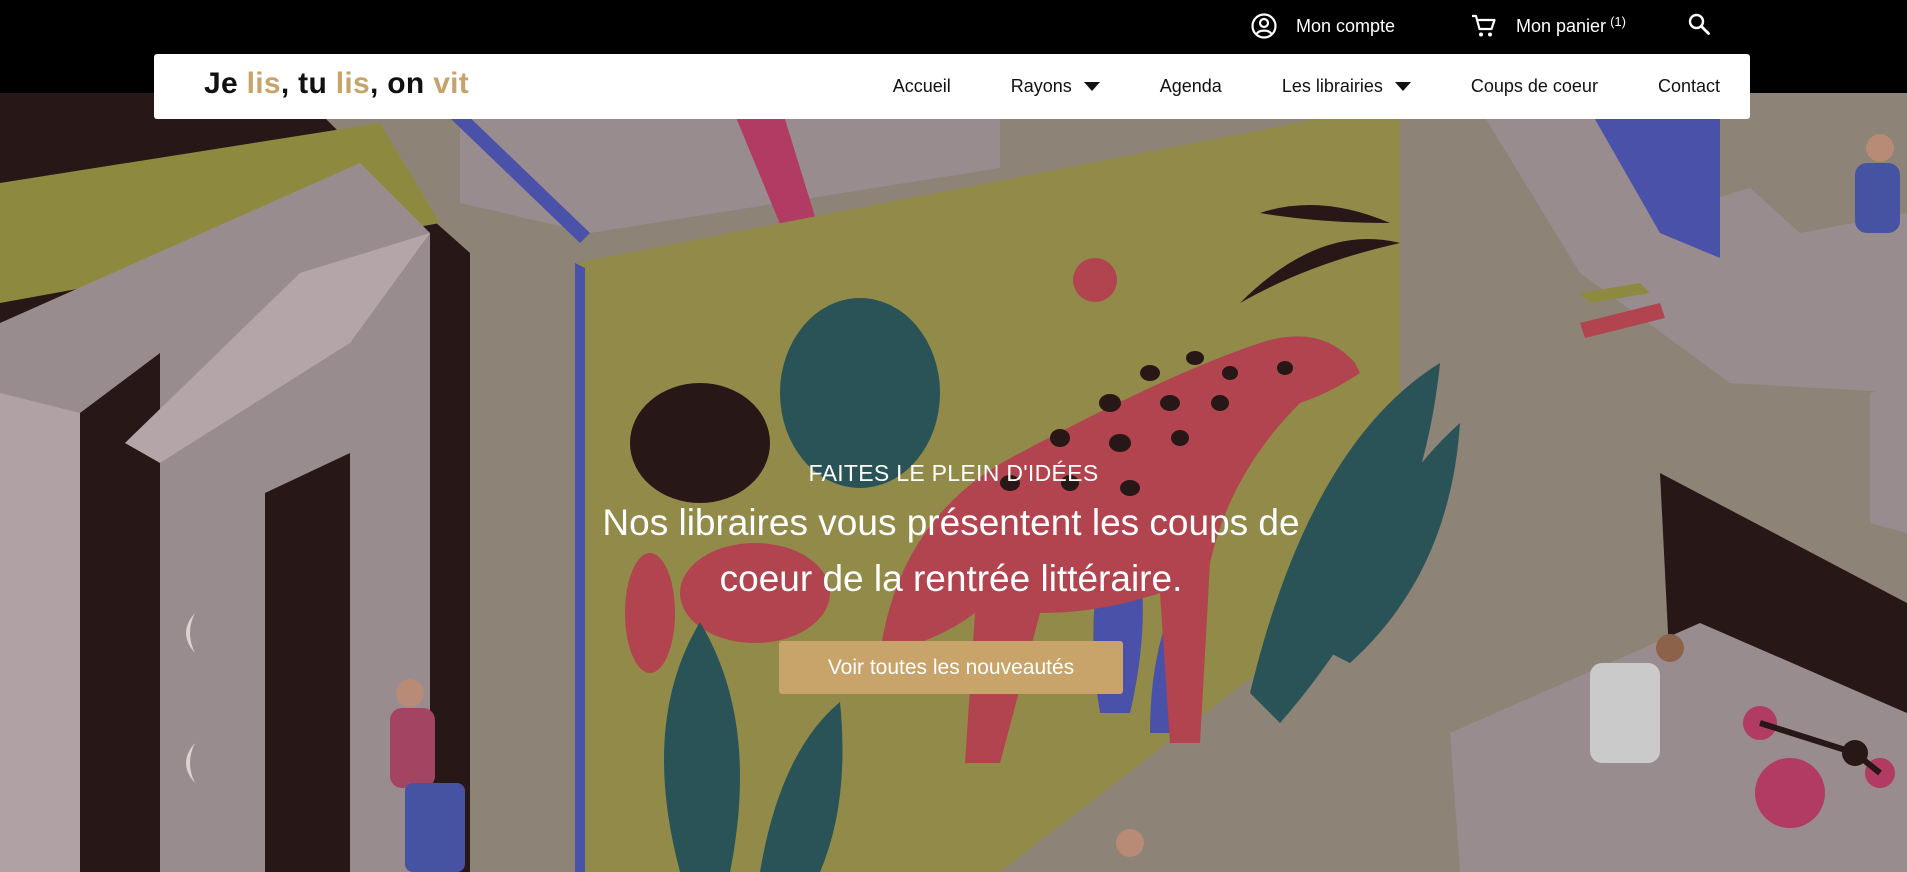  Describe the element at coordinates (953, 473) in the screenshot. I see `hero-kicker: FAITES LE PLEIN D'IDÉES` at that location.